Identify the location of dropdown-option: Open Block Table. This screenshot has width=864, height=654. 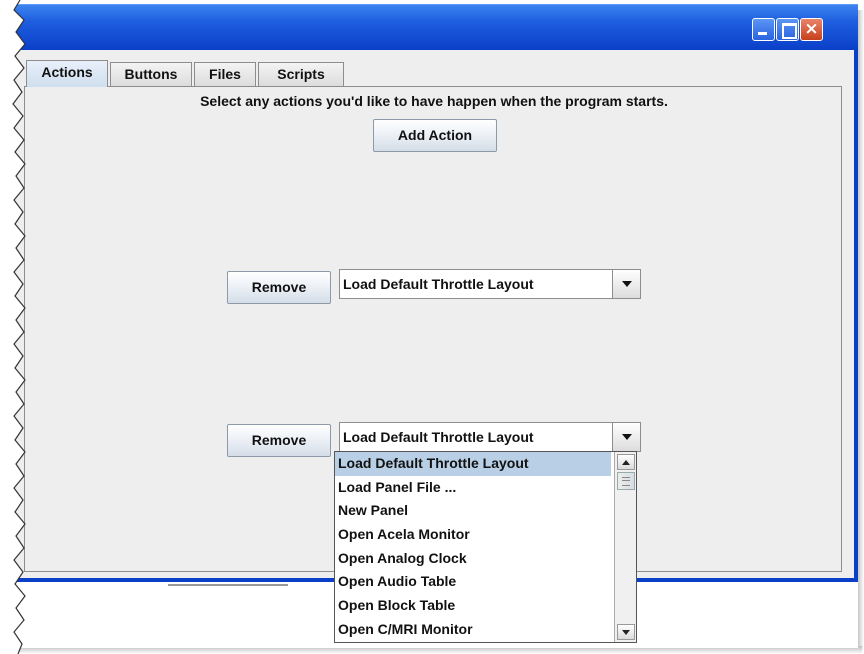
(473, 606).